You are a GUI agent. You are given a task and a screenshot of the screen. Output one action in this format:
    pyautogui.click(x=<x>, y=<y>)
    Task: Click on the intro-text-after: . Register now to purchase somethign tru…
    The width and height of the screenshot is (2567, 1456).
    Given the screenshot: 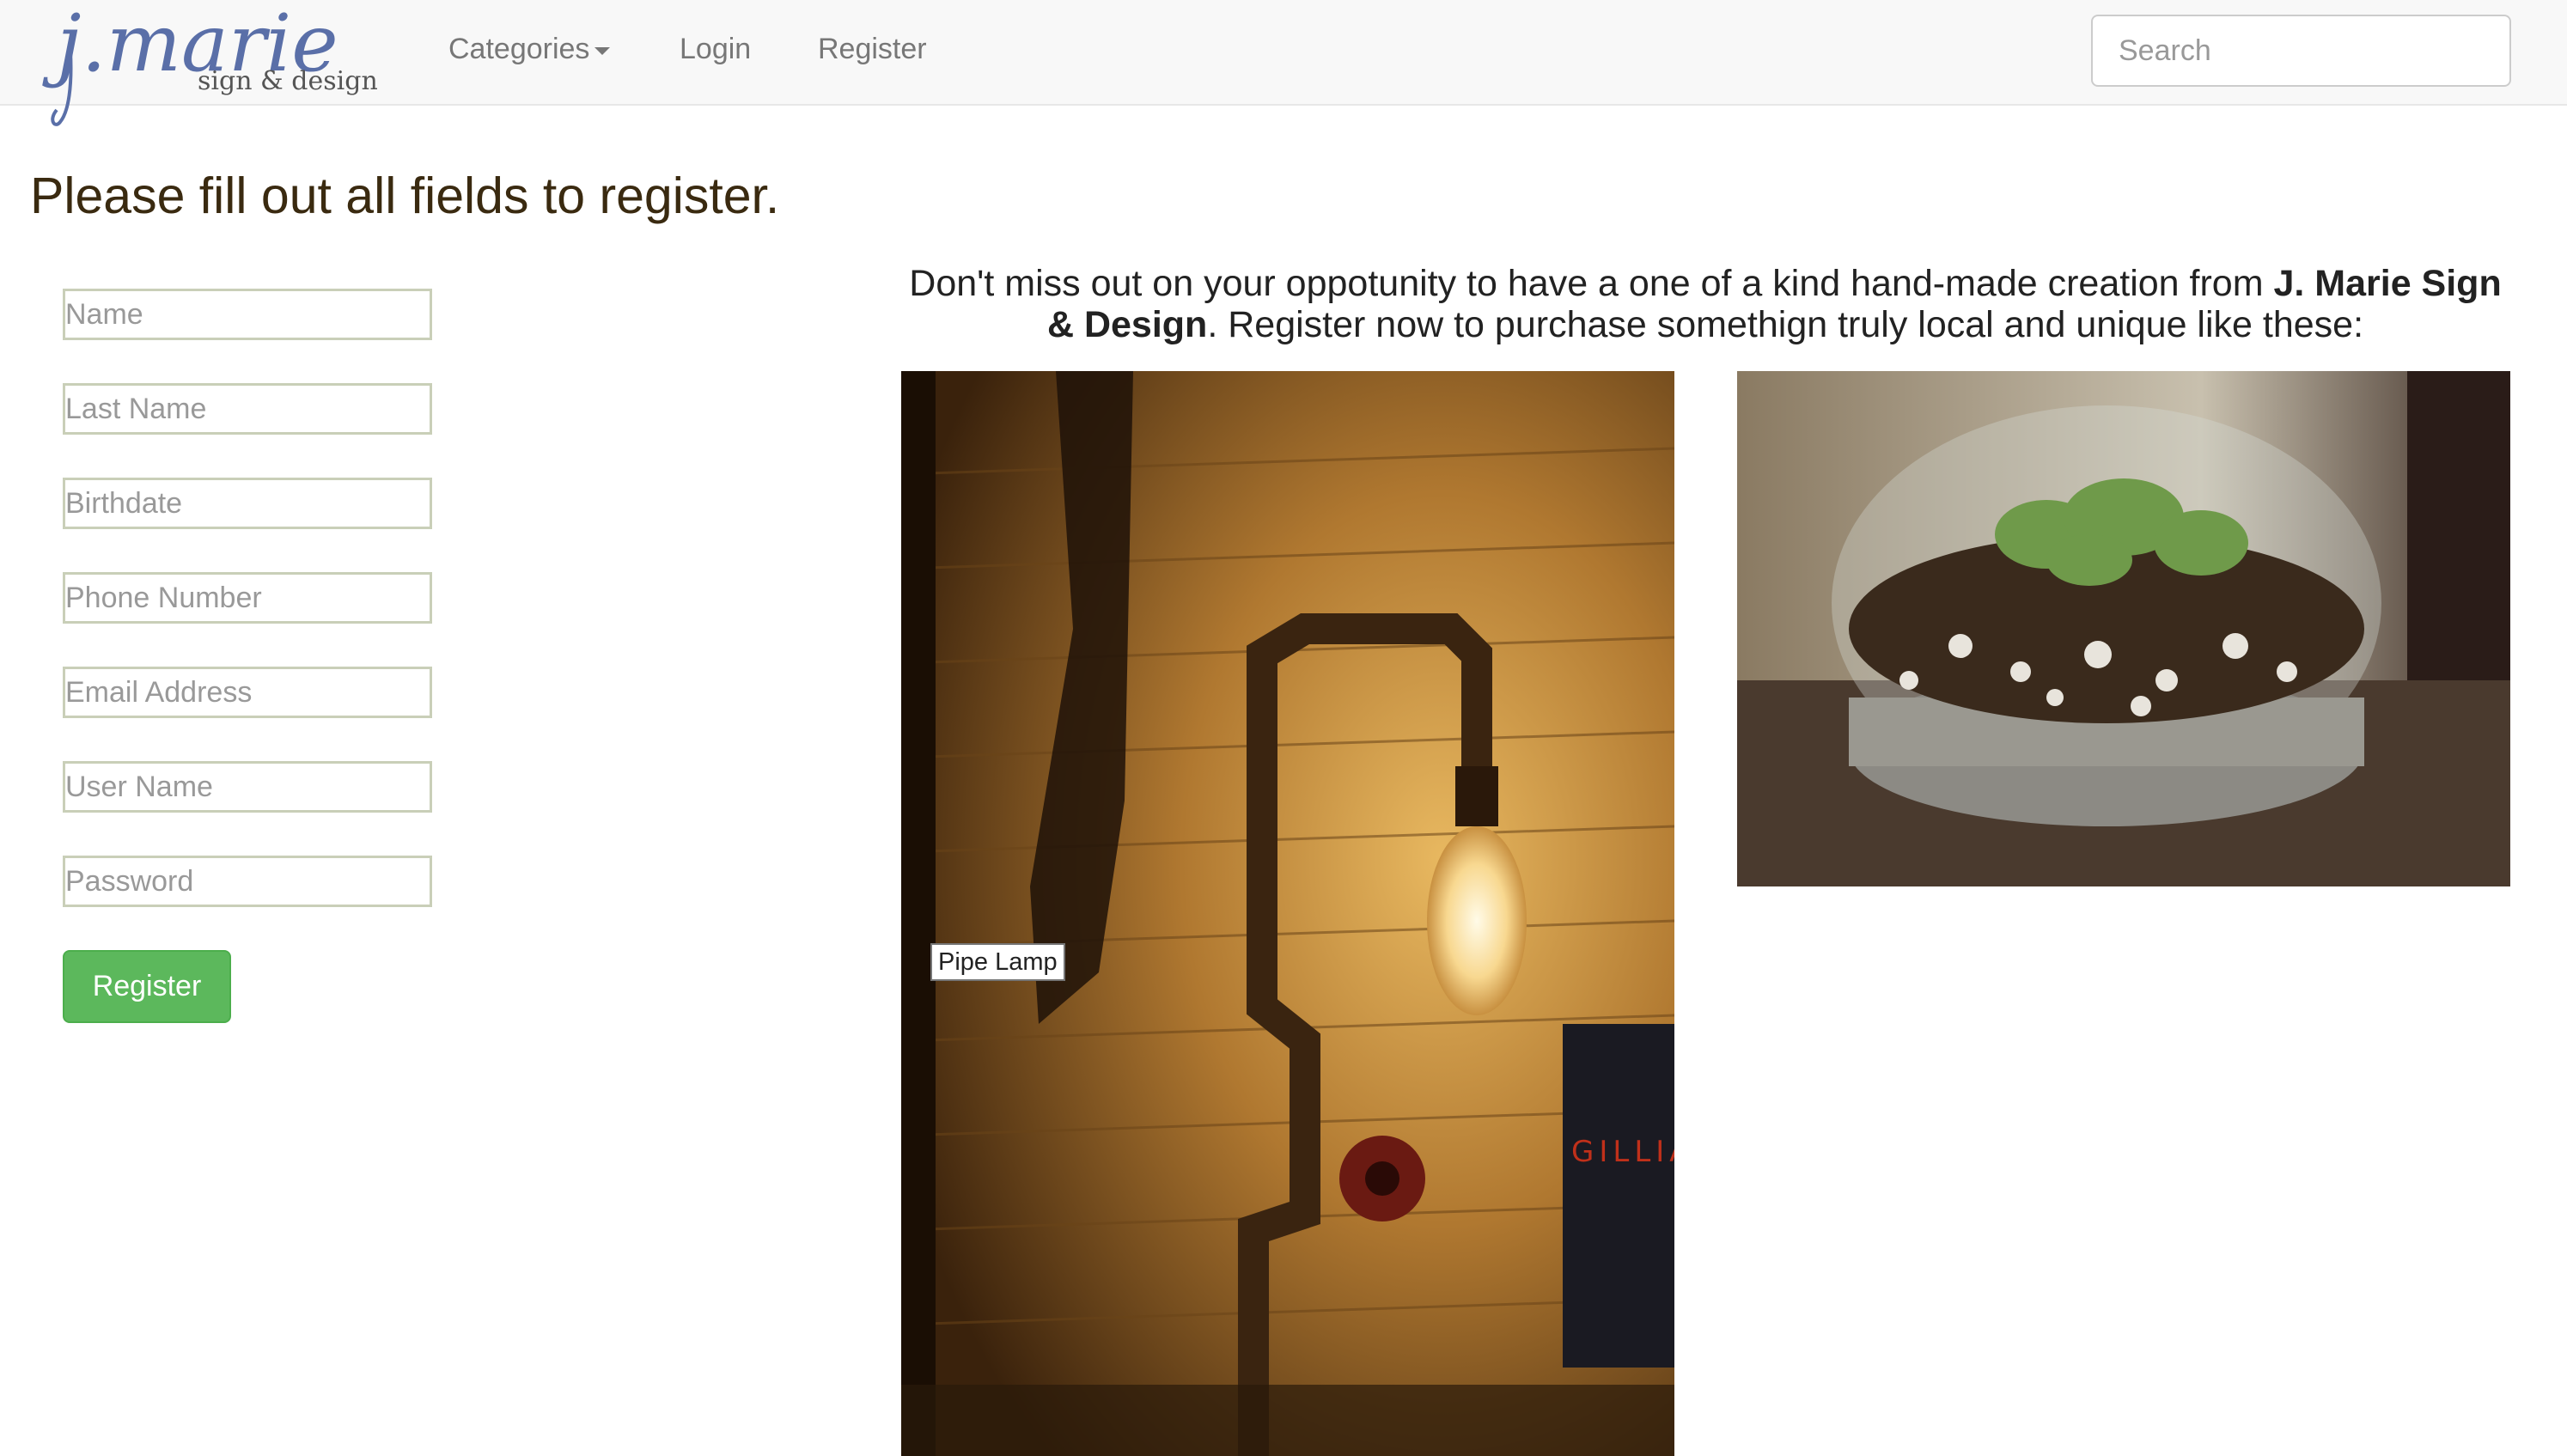 What is the action you would take?
    pyautogui.click(x=1785, y=325)
    